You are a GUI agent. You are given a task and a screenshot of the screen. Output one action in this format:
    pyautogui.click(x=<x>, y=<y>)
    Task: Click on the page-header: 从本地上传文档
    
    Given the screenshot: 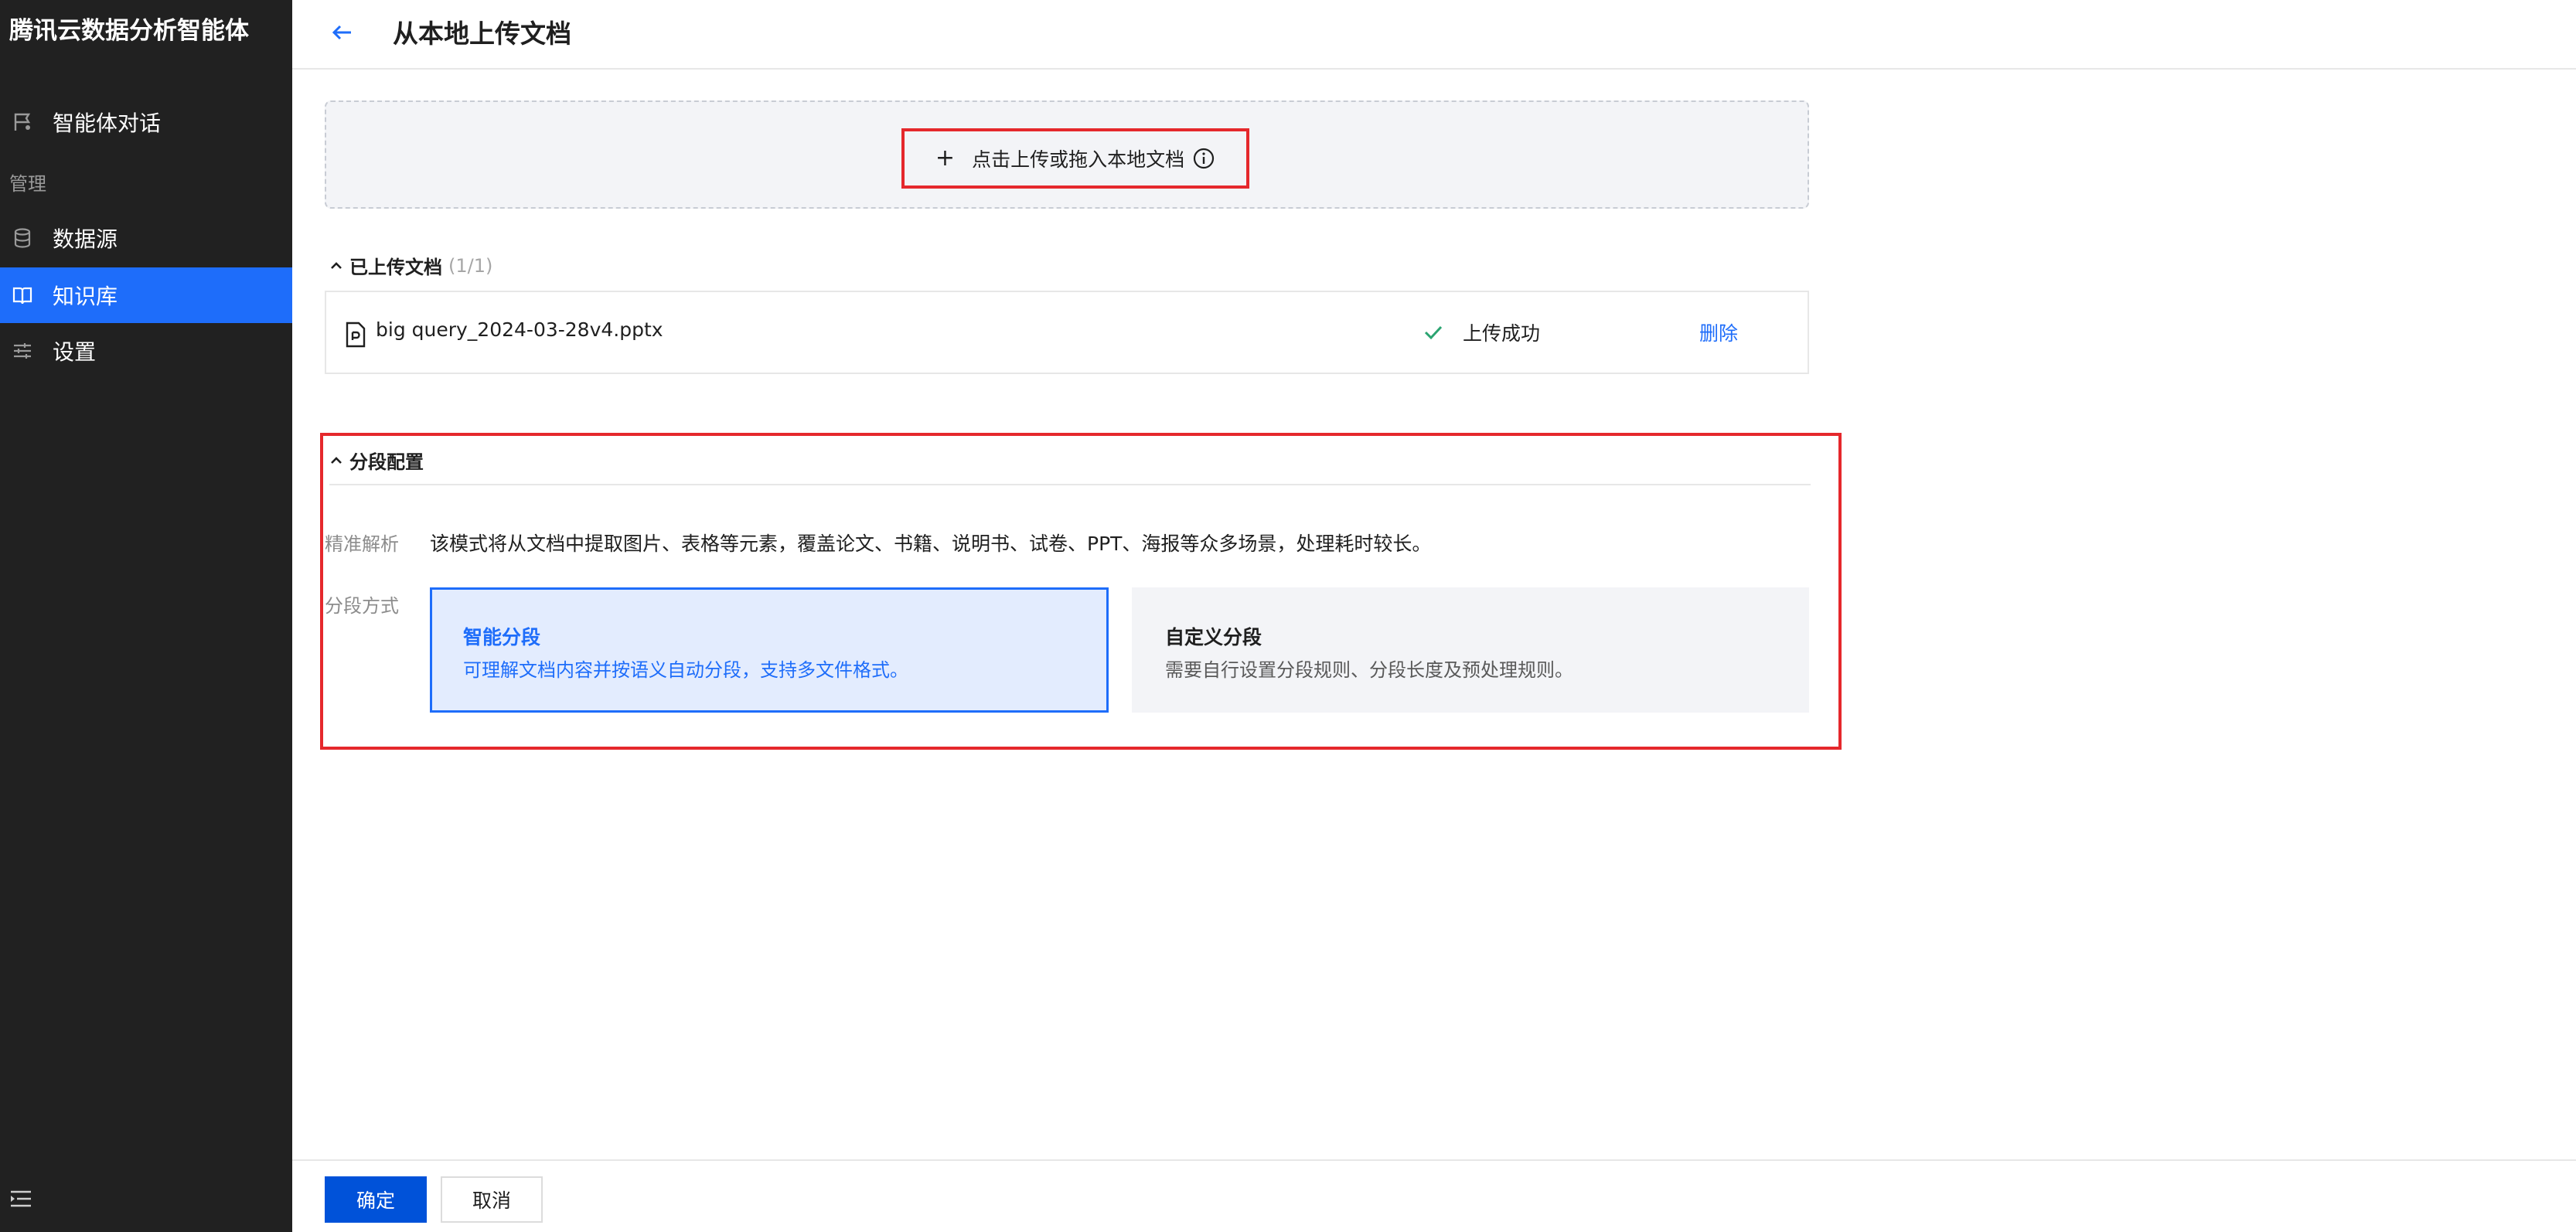 What is the action you would take?
    pyautogui.click(x=1434, y=35)
    